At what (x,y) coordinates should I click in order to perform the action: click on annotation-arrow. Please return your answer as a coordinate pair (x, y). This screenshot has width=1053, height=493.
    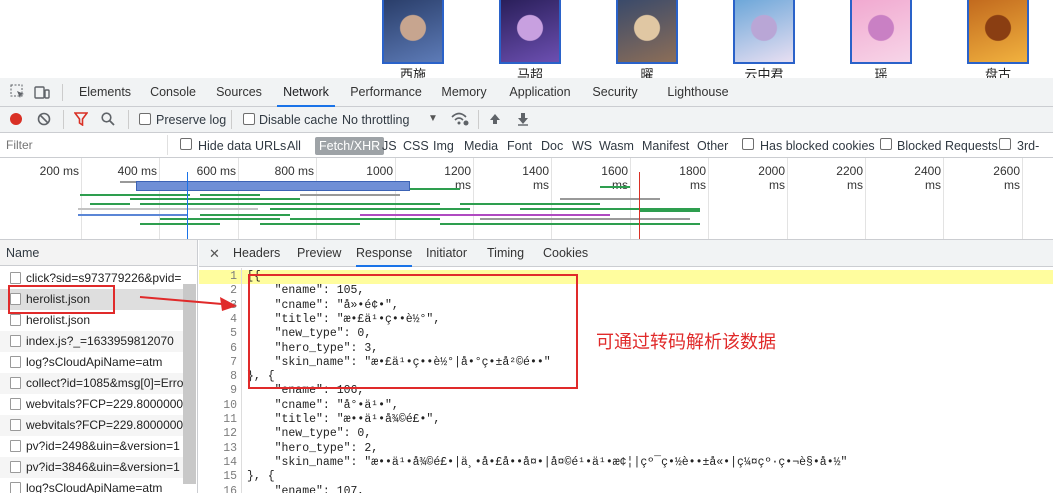
    Looking at the image, I should click on (188, 303).